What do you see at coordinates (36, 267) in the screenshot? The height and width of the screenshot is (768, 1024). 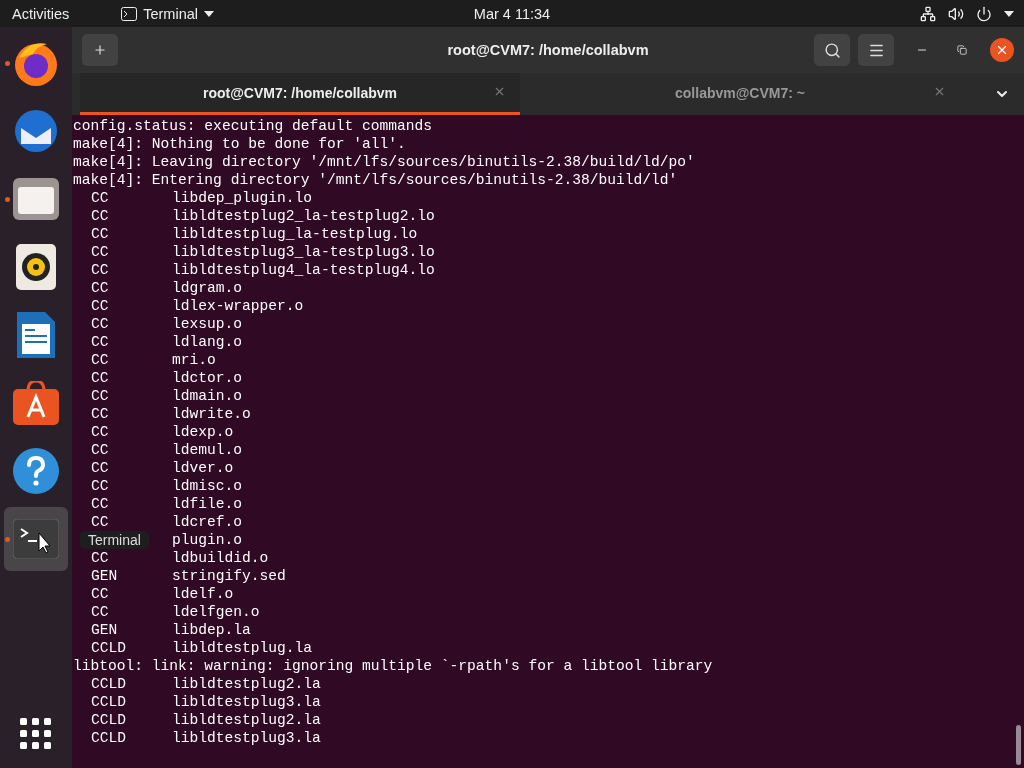 I see `speaker-icon` at bounding box center [36, 267].